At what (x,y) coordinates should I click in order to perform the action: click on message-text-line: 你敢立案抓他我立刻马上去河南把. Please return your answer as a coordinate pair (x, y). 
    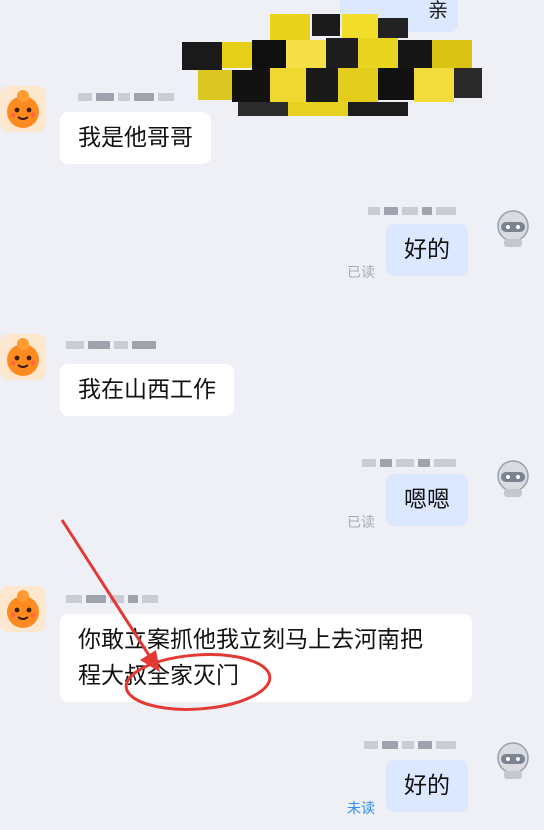
    Looking at the image, I should click on (250, 640).